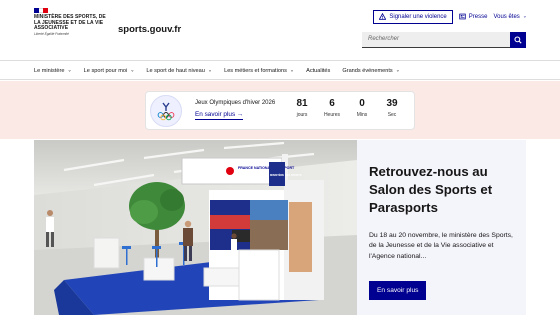 The image size is (560, 315). Describe the element at coordinates (235, 103) in the screenshot. I see `countdown-title: Jeux Olympiques d'hiver 2026` at that location.